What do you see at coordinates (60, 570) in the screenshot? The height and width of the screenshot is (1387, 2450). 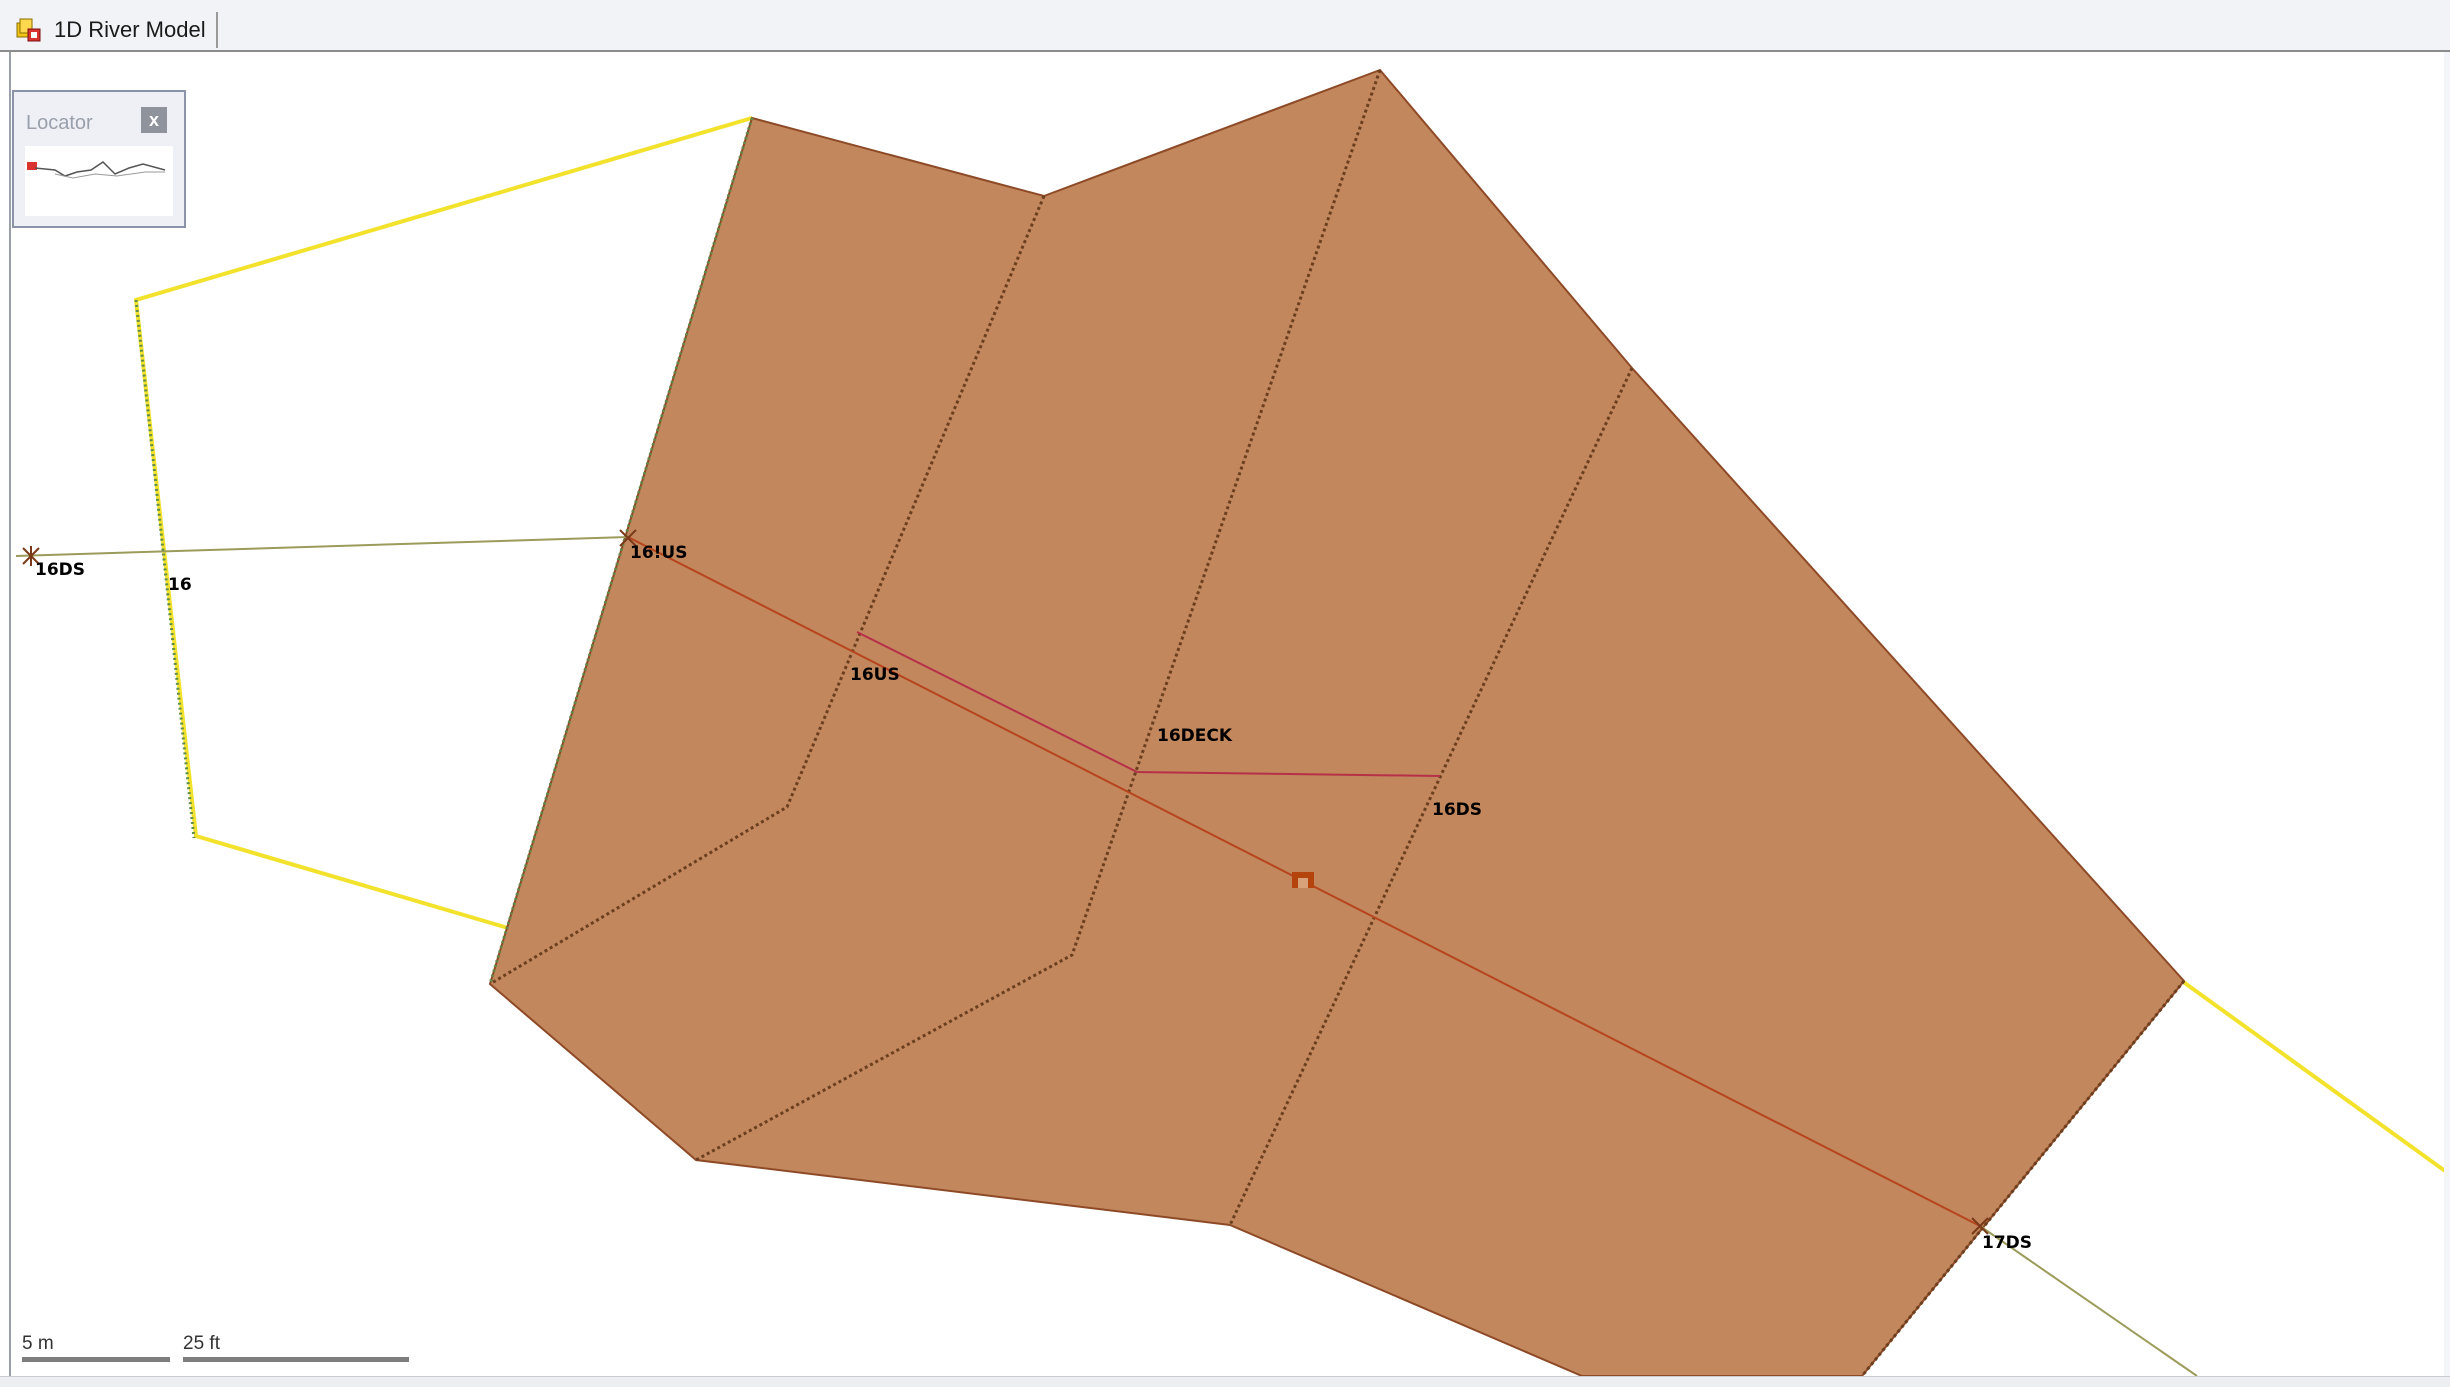 I see `label-16ds-left: 16DS` at bounding box center [60, 570].